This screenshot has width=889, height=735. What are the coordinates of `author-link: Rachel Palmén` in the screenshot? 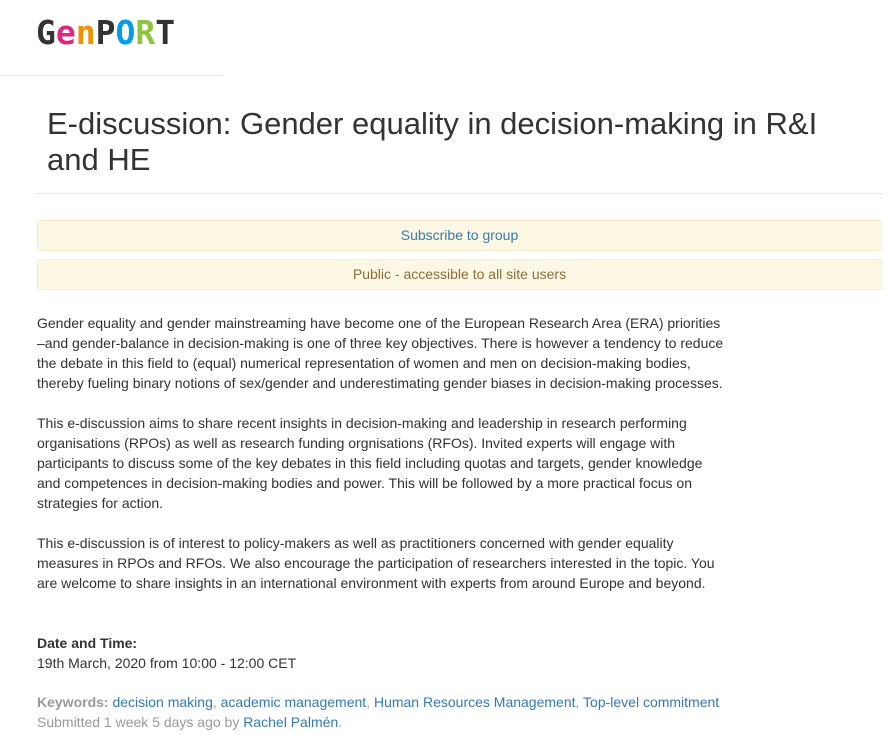 It's located at (290, 722).